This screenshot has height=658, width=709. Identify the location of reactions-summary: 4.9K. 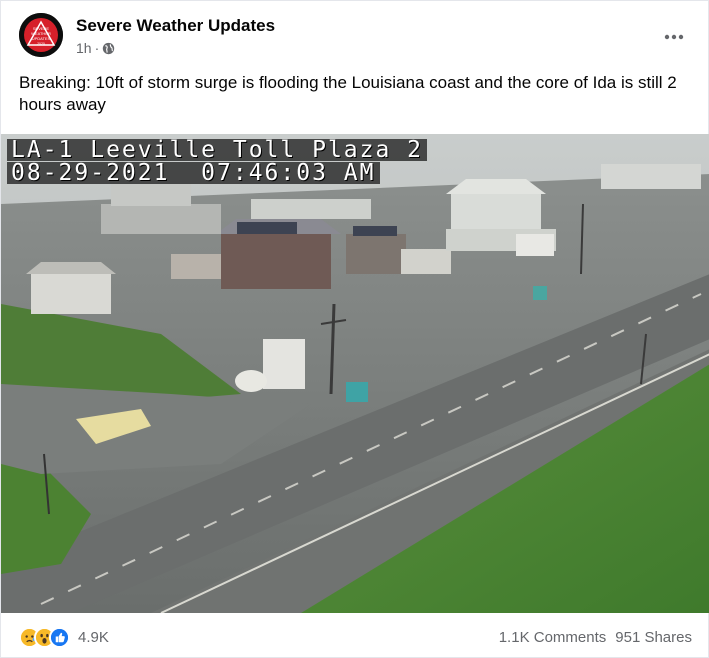
(64, 637).